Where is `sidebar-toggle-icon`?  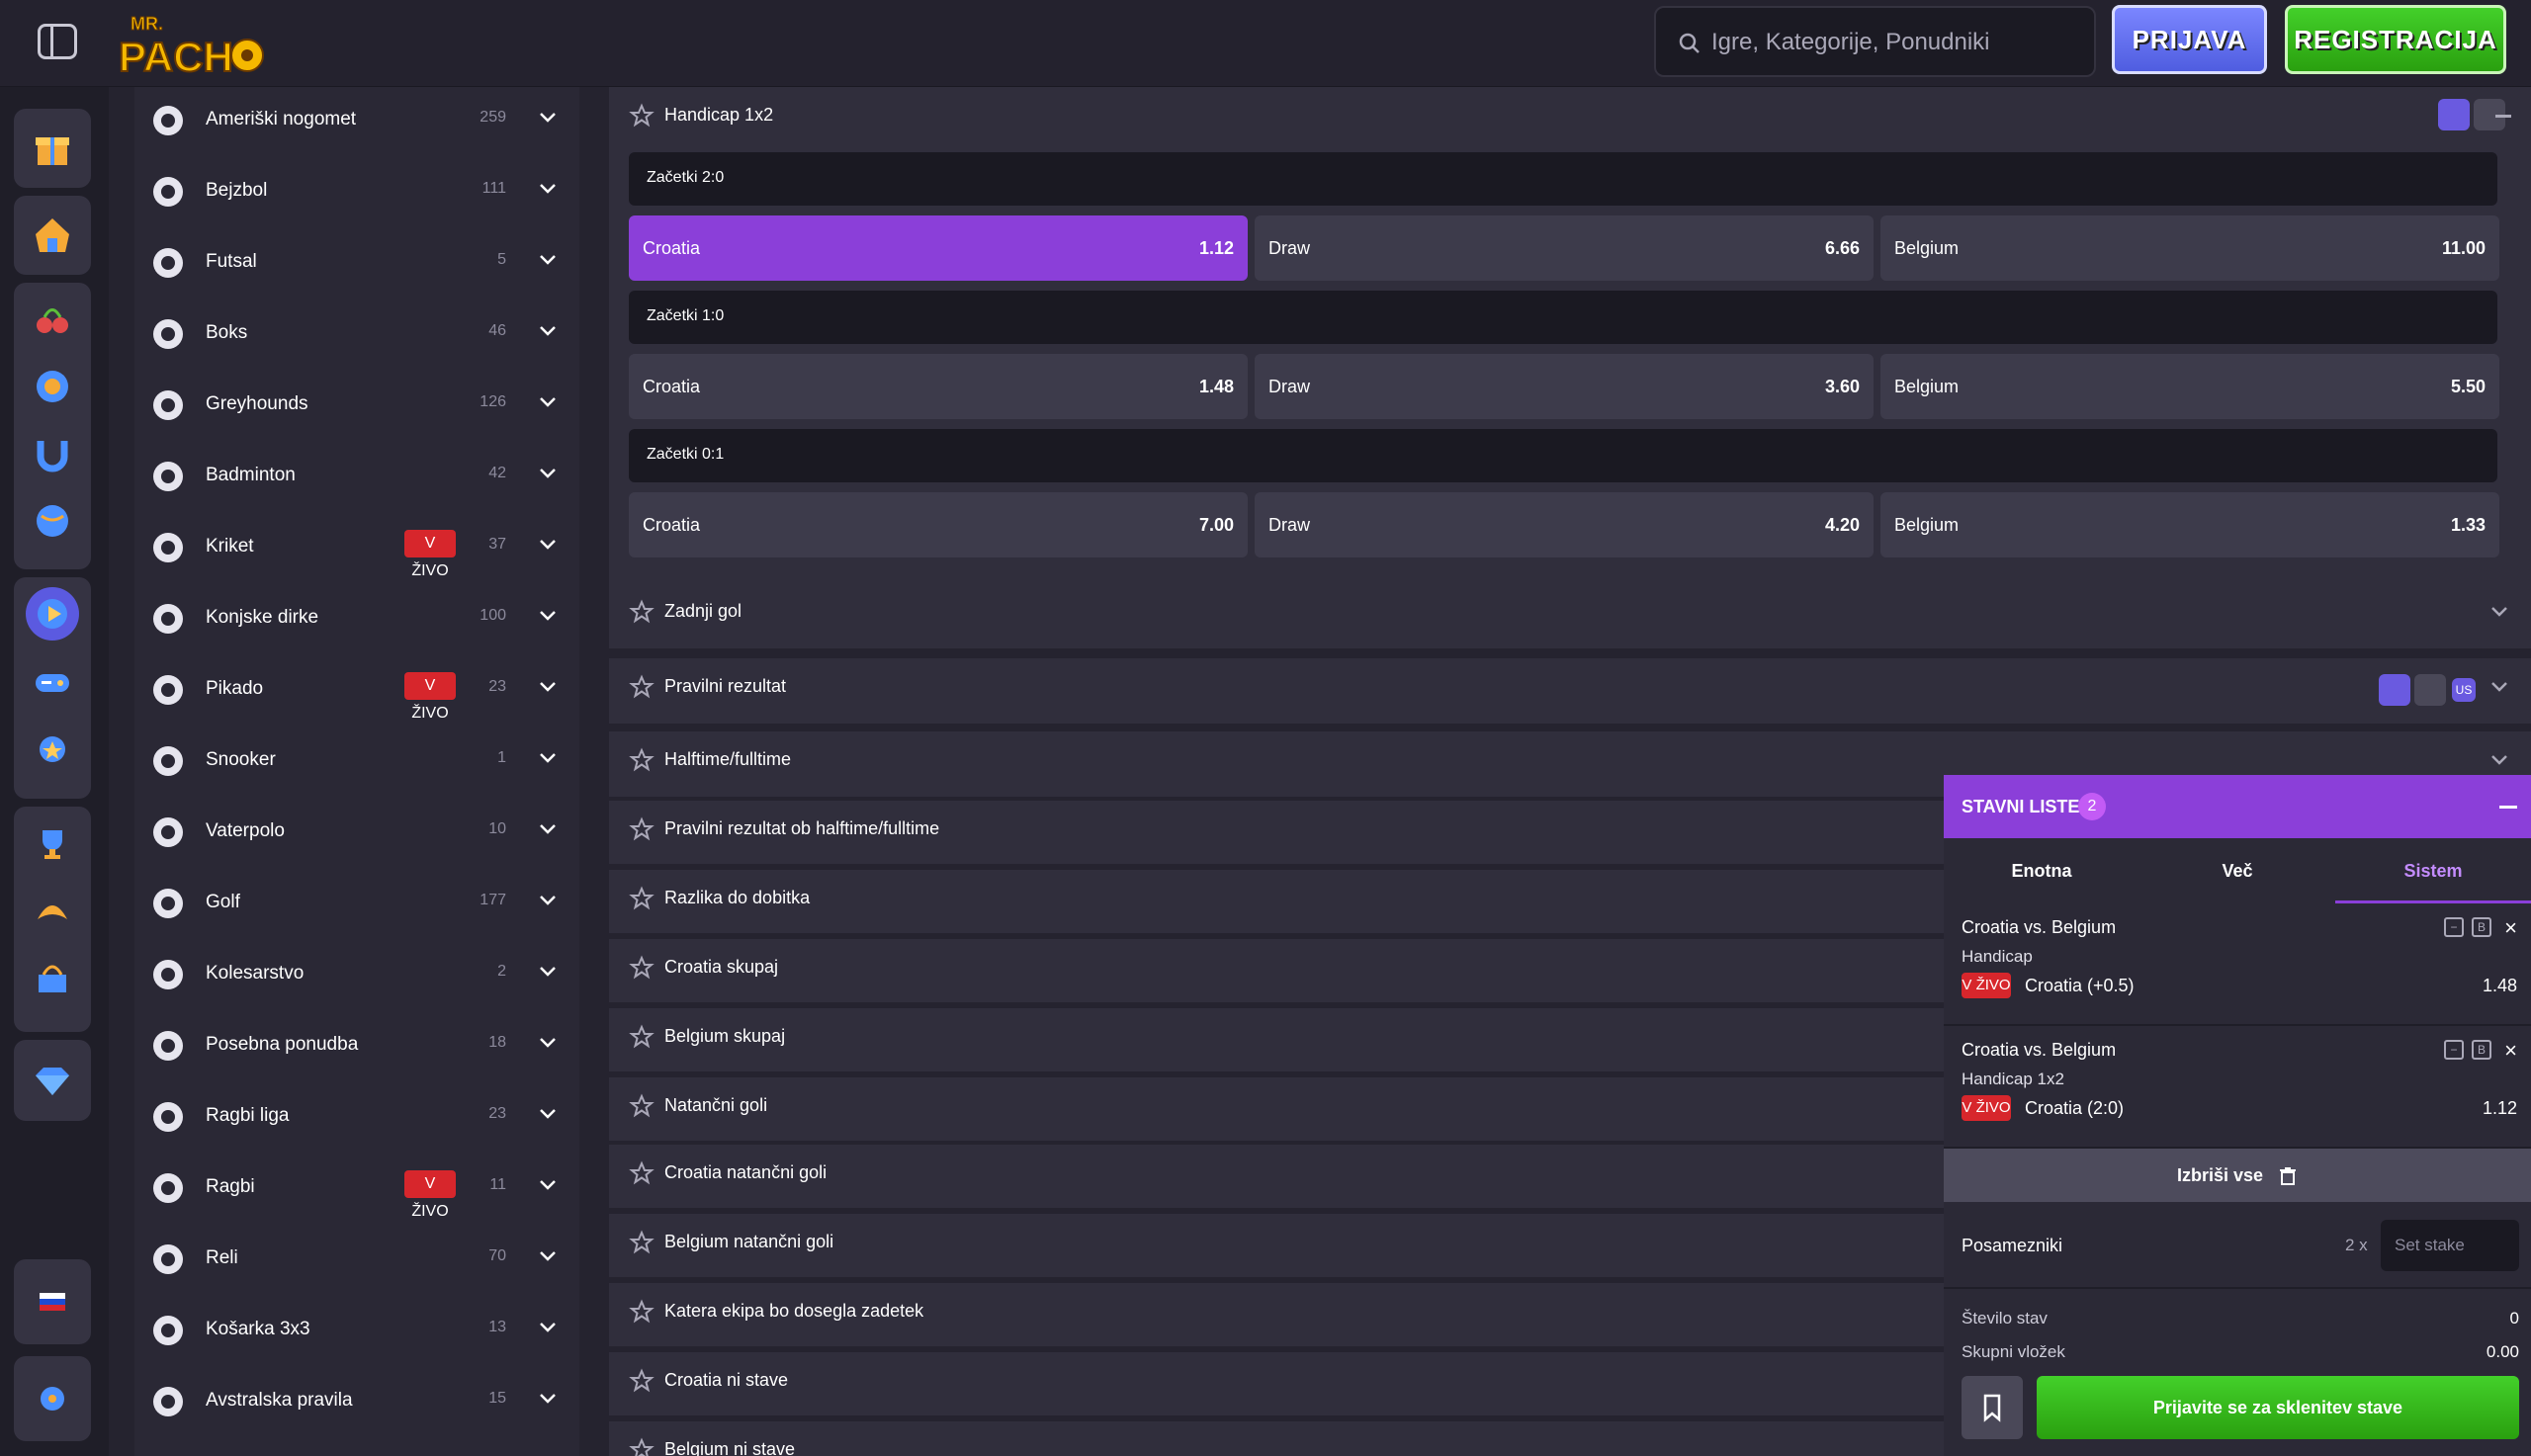 sidebar-toggle-icon is located at coordinates (57, 41).